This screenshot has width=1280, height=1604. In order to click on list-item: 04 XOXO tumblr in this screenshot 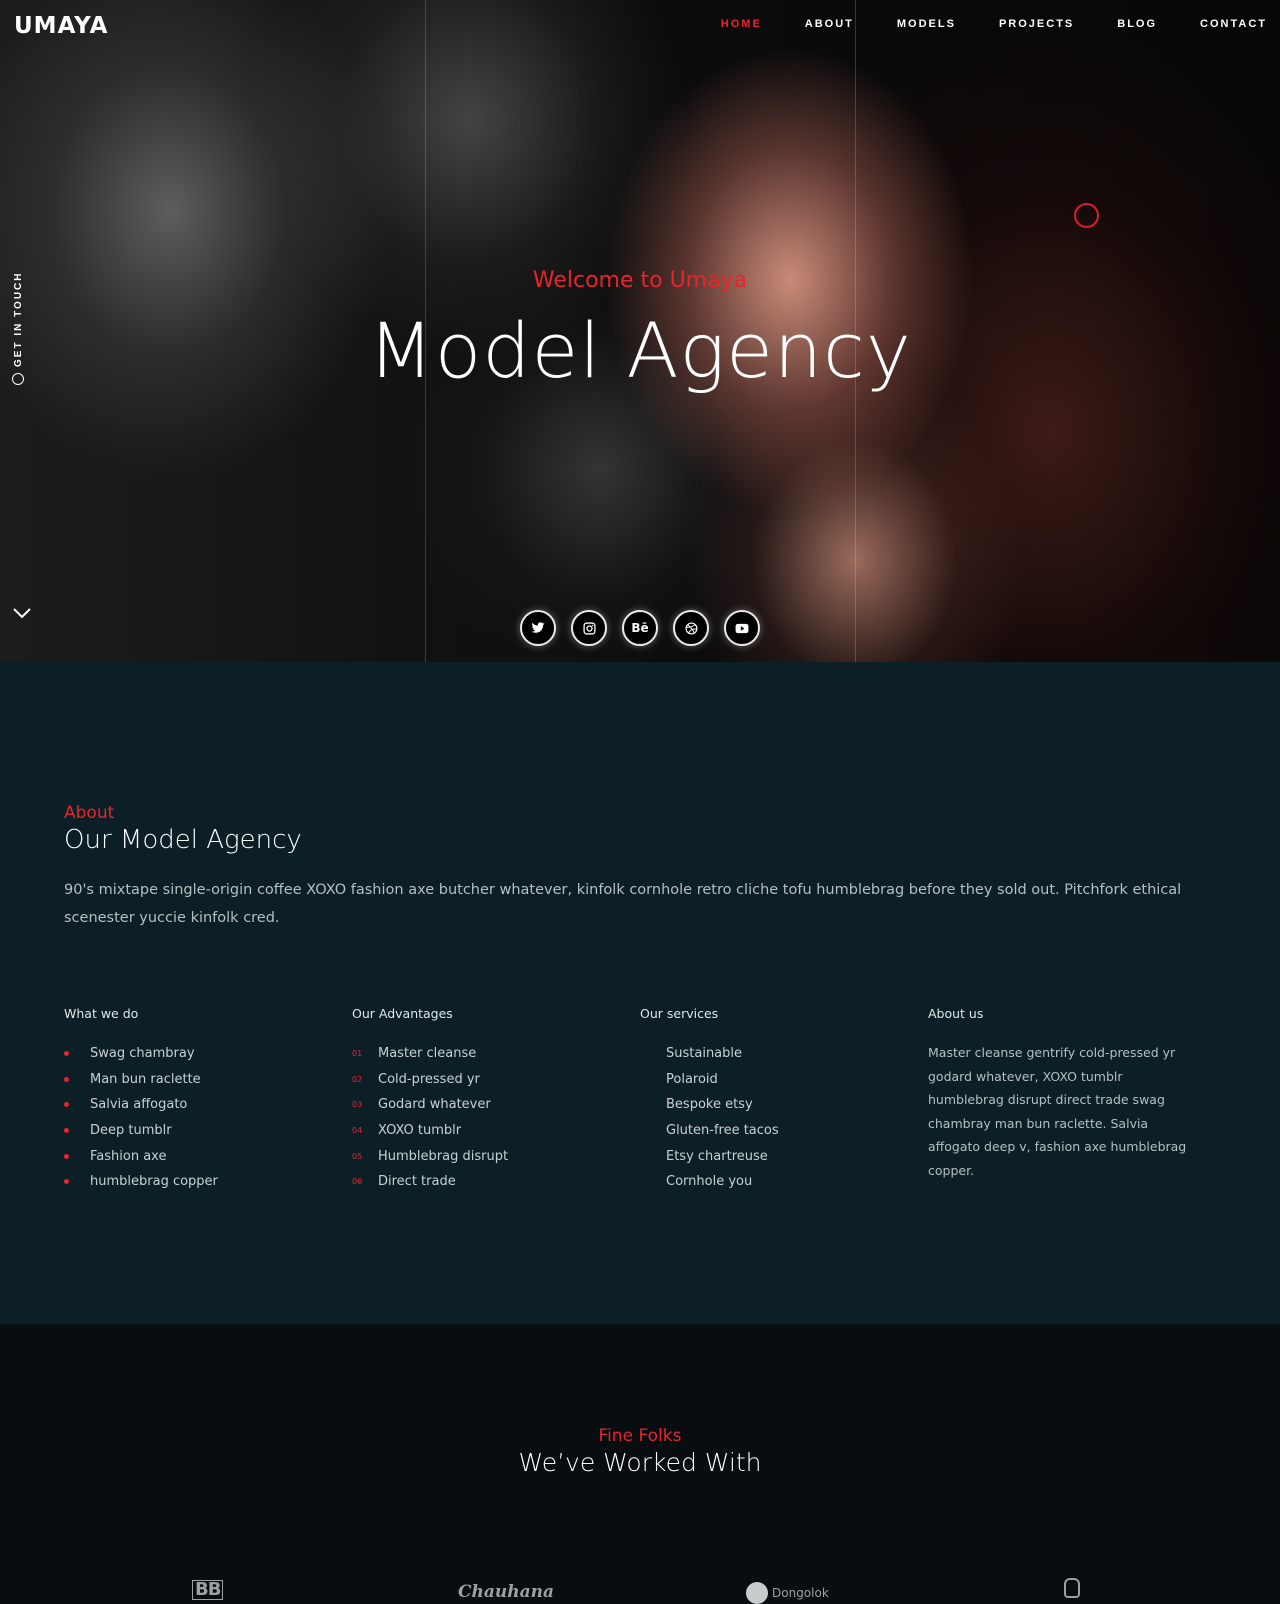, I will do `click(496, 1131)`.